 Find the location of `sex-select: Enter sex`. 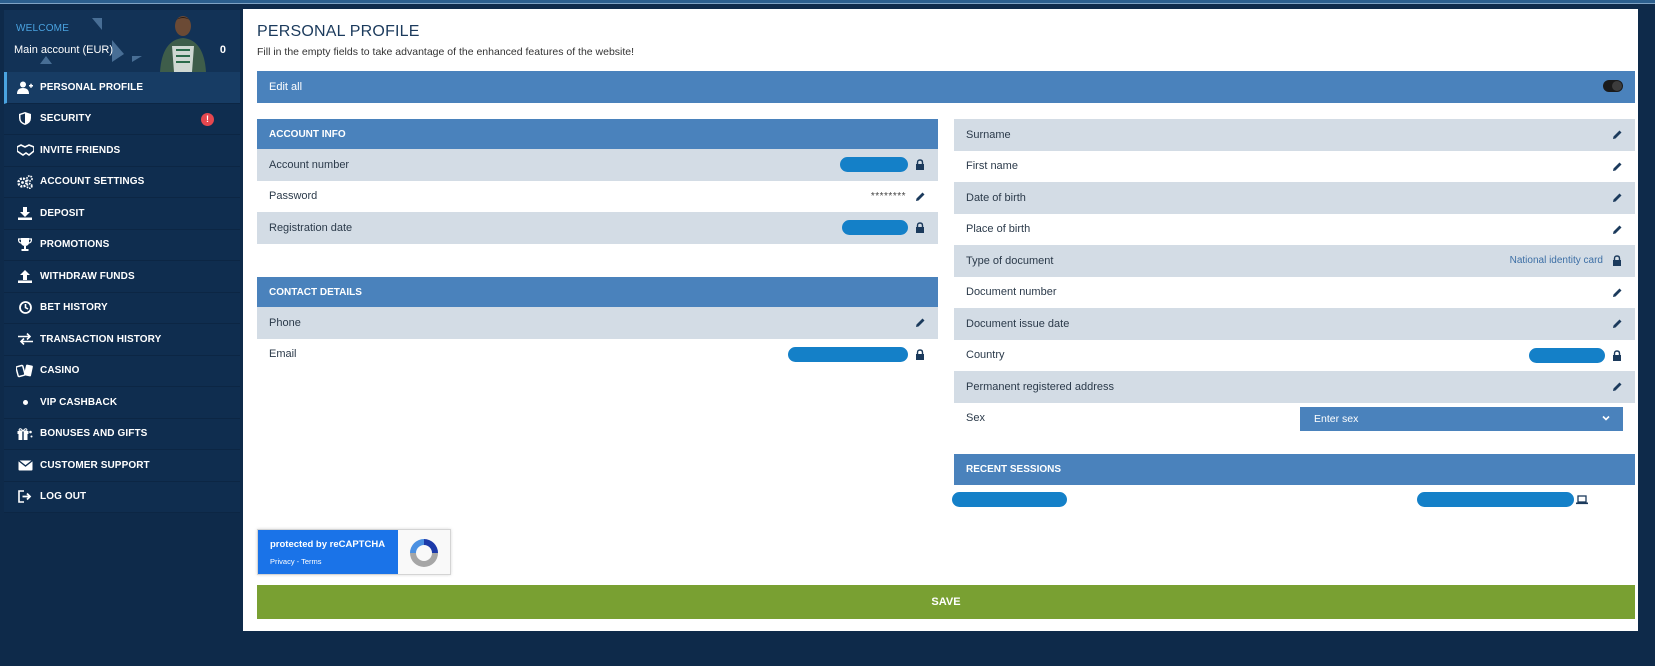

sex-select: Enter sex is located at coordinates (1461, 418).